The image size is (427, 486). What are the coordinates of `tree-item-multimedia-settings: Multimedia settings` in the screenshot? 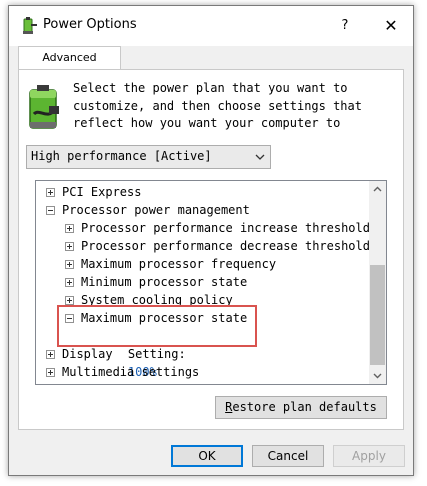 It's located at (122, 372).